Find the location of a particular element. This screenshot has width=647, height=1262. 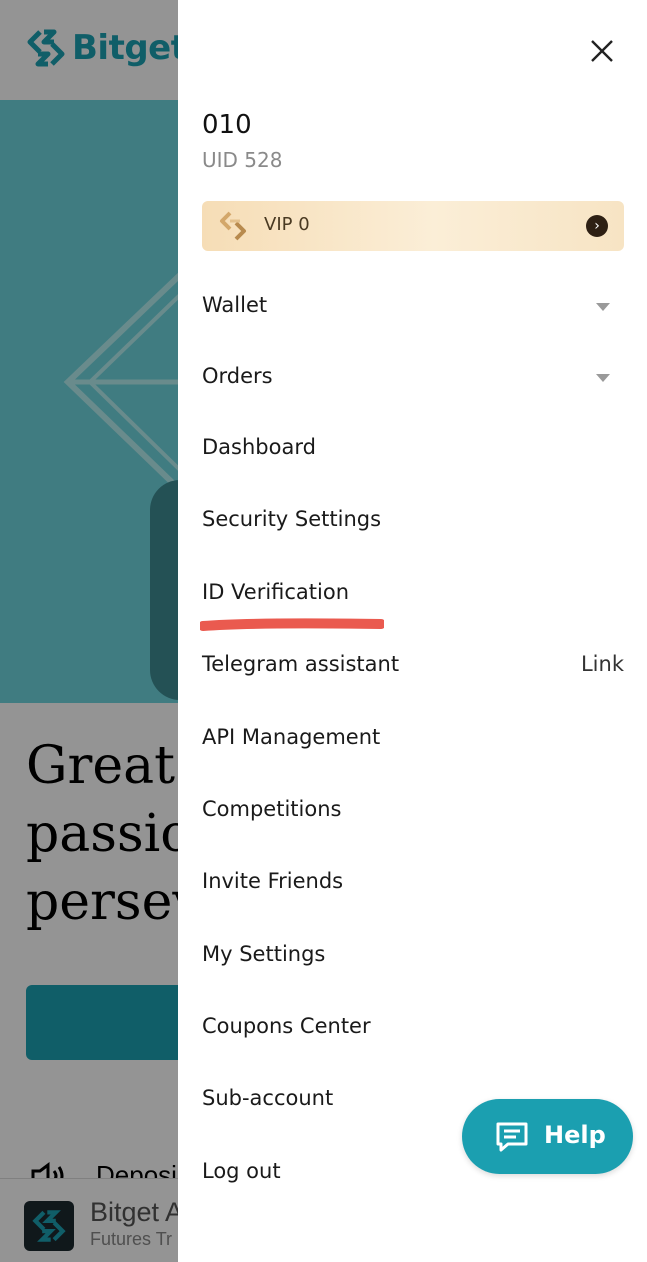

menu-item-label: Security Settings is located at coordinates (292, 519).